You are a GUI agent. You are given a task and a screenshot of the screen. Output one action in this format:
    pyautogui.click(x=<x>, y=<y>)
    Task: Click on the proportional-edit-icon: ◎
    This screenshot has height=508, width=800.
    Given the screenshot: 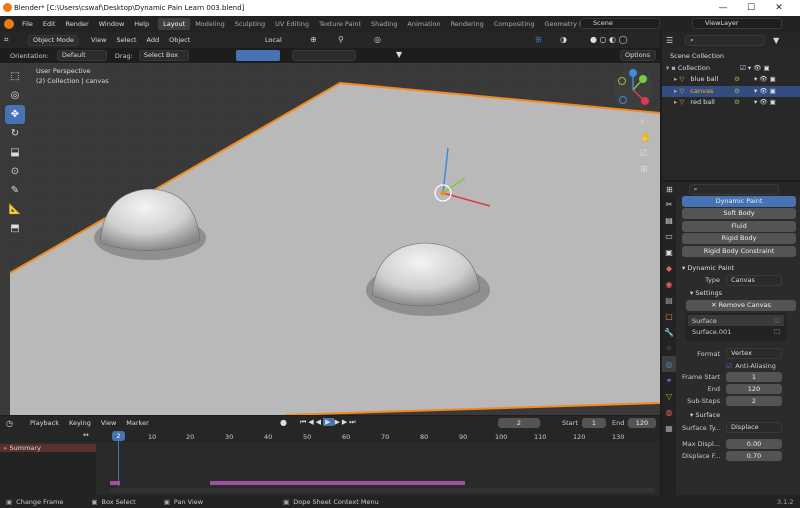 What is the action you would take?
    pyautogui.click(x=377, y=39)
    